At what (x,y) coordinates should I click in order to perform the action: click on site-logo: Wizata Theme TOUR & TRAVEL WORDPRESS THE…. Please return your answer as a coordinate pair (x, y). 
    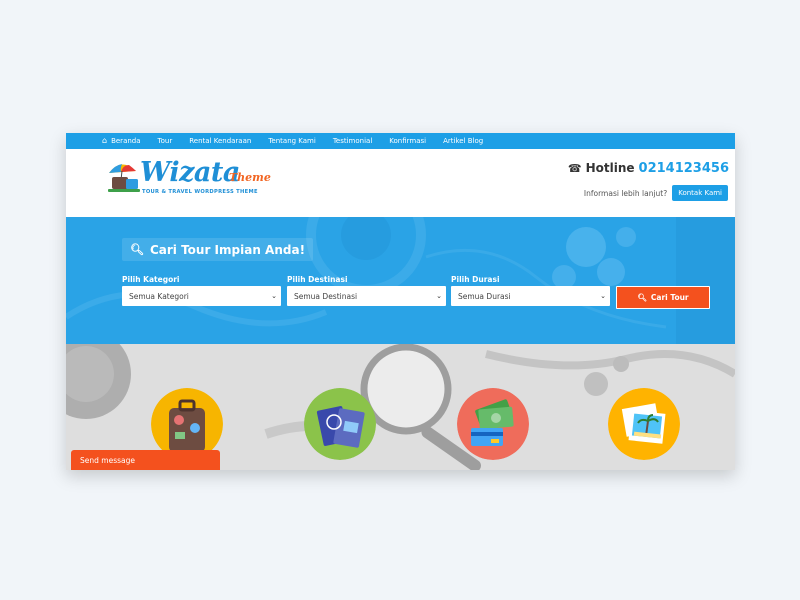
    Looking at the image, I should click on (188, 177).